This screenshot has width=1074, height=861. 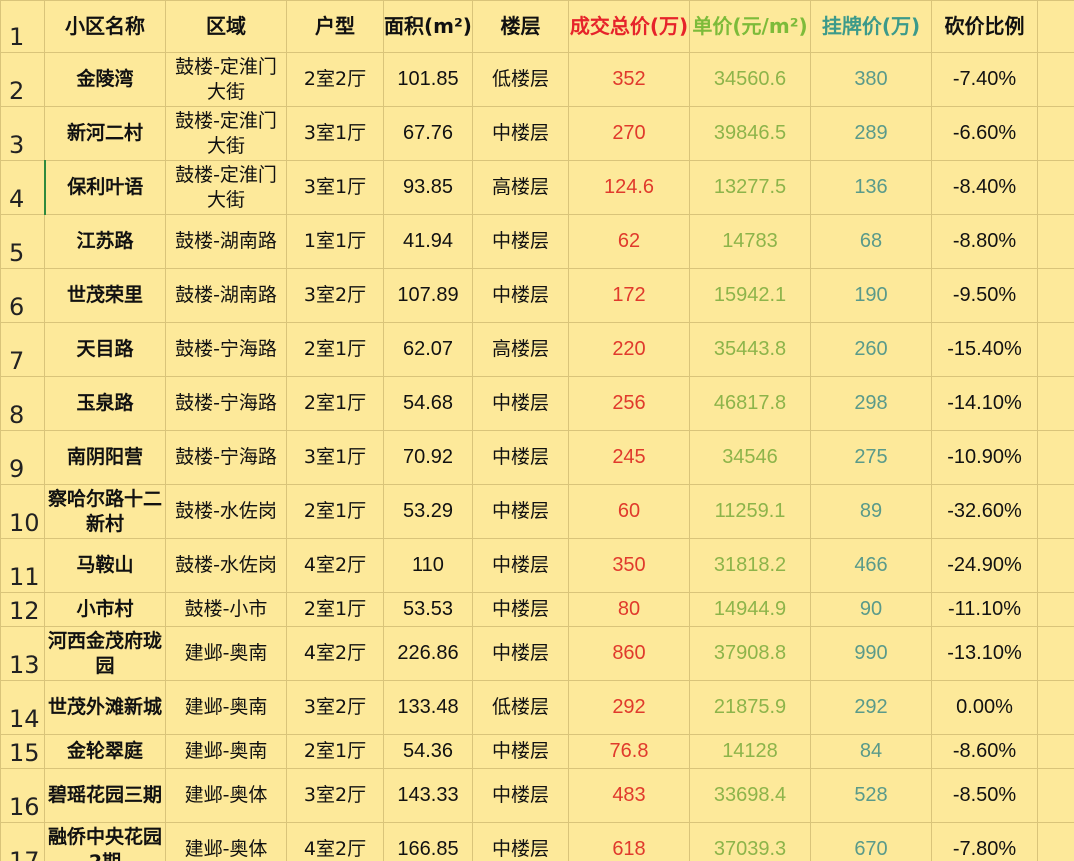 I want to click on table-cell: 37908.8, so click(x=750, y=653).